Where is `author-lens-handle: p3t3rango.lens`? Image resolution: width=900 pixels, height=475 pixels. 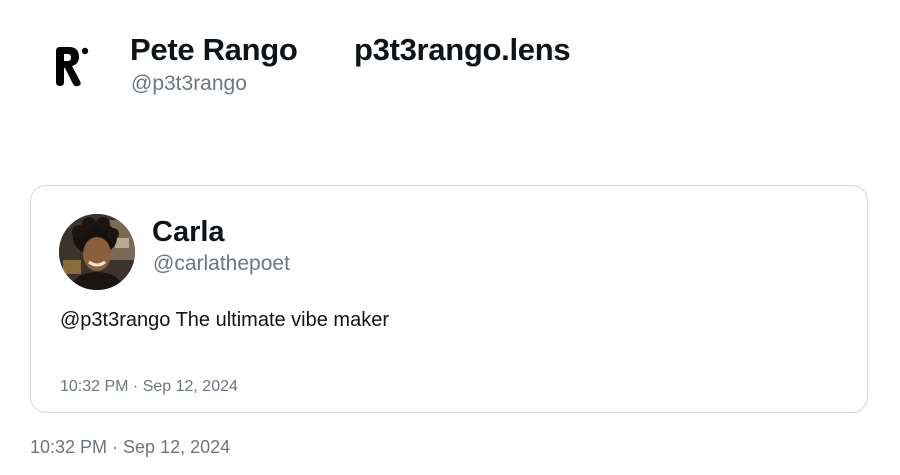
author-lens-handle: p3t3rango.lens is located at coordinates (462, 50).